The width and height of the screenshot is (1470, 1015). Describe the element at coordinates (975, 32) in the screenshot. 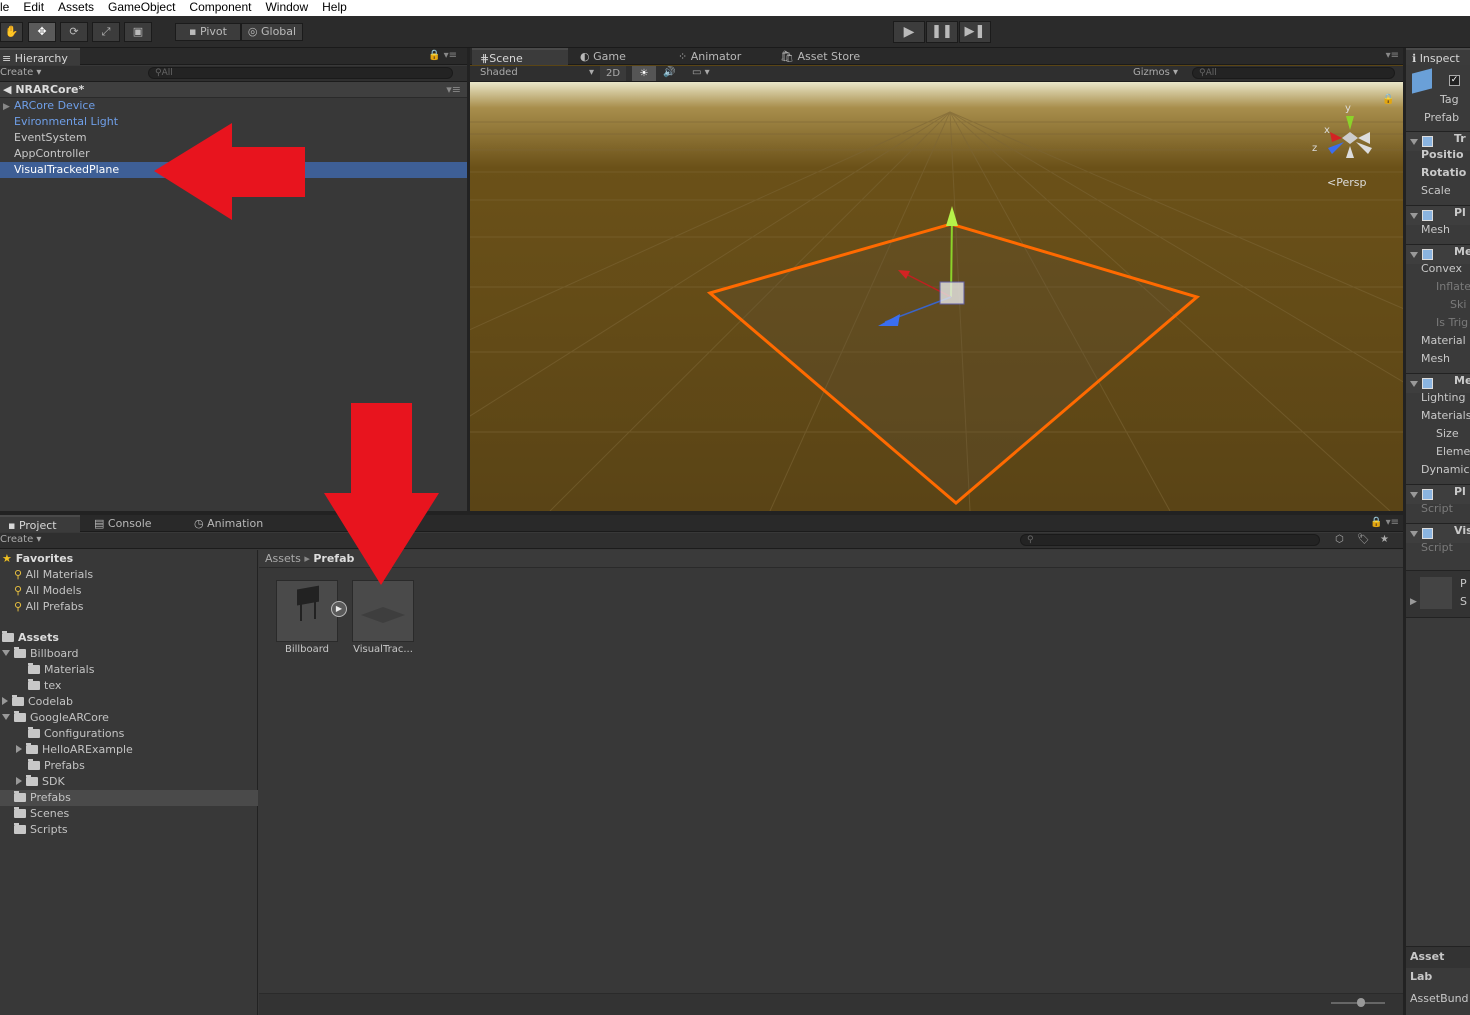

I see `step-button: ▶❚` at that location.